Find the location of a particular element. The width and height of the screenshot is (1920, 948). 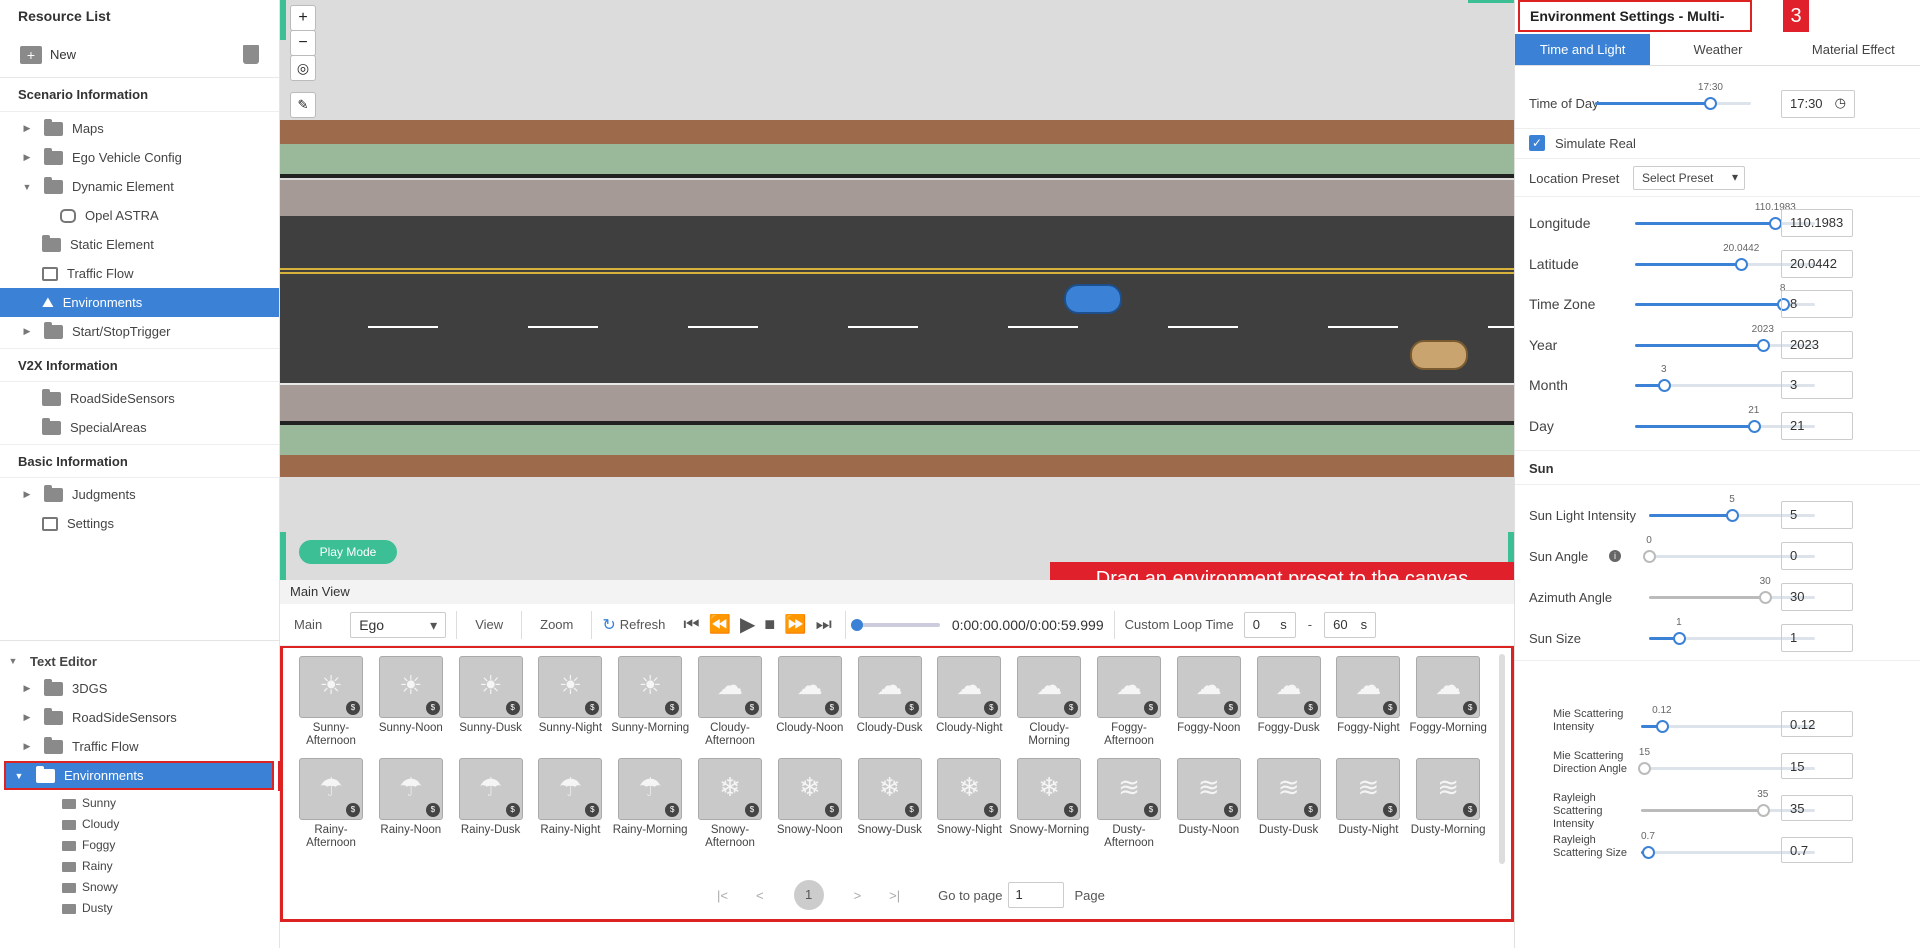

param-input: 8 is located at coordinates (1817, 304).